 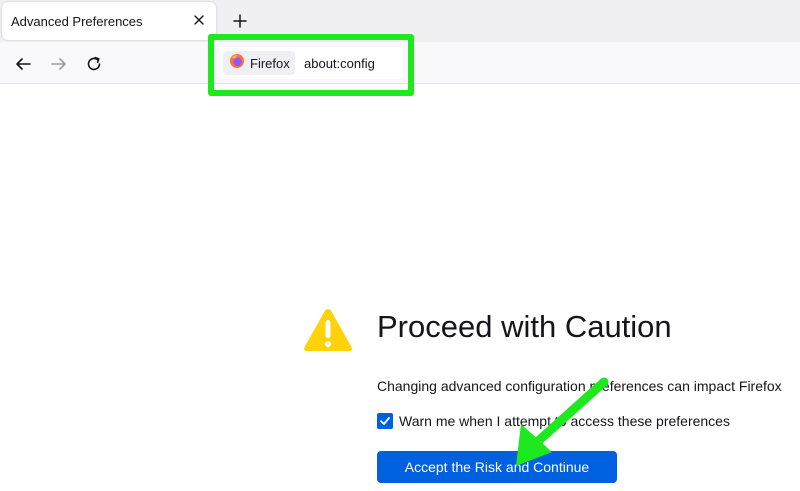 What do you see at coordinates (339, 63) in the screenshot?
I see `url-text: about:config` at bounding box center [339, 63].